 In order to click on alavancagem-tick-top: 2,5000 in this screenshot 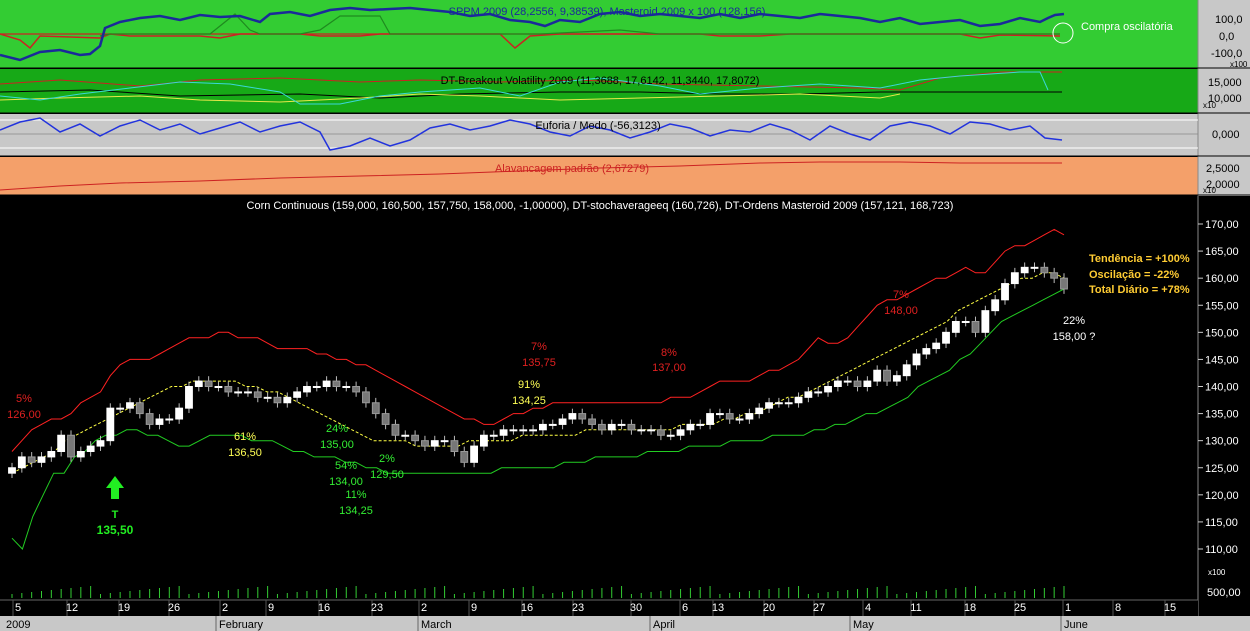, I will do `click(1223, 169)`.